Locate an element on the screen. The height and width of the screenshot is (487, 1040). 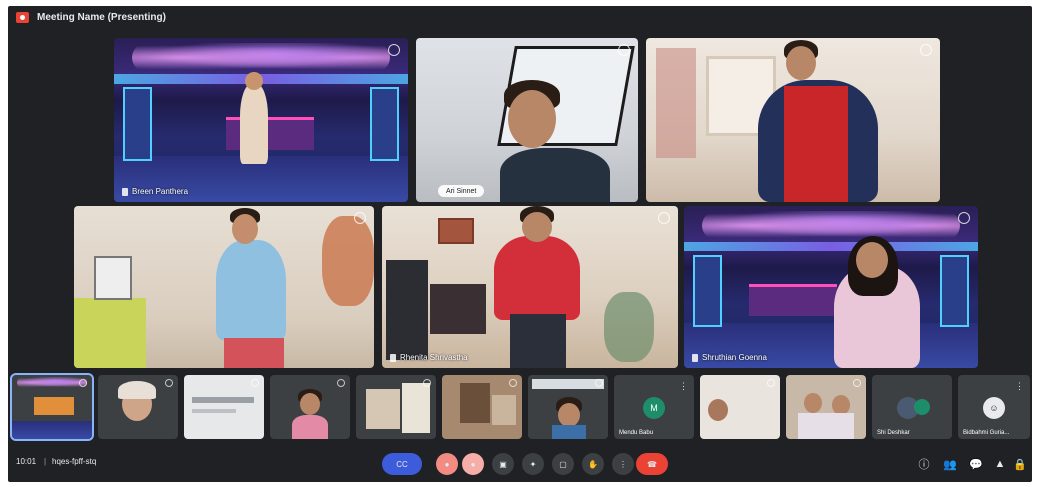
present-icon: ▣ is located at coordinates (503, 464).